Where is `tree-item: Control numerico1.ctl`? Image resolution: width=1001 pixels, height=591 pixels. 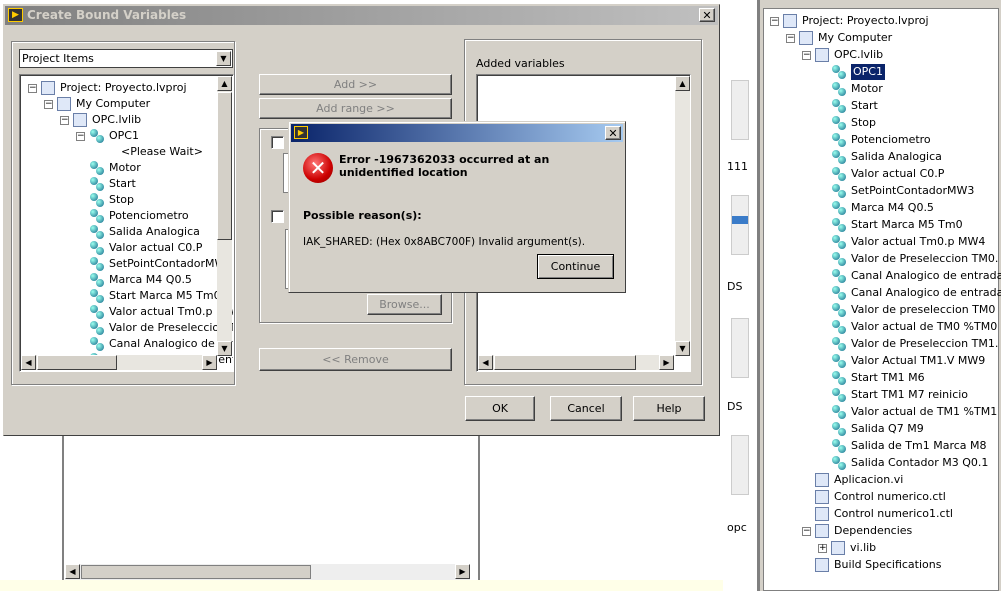 tree-item: Control numerico1.ctl is located at coordinates (877, 514).